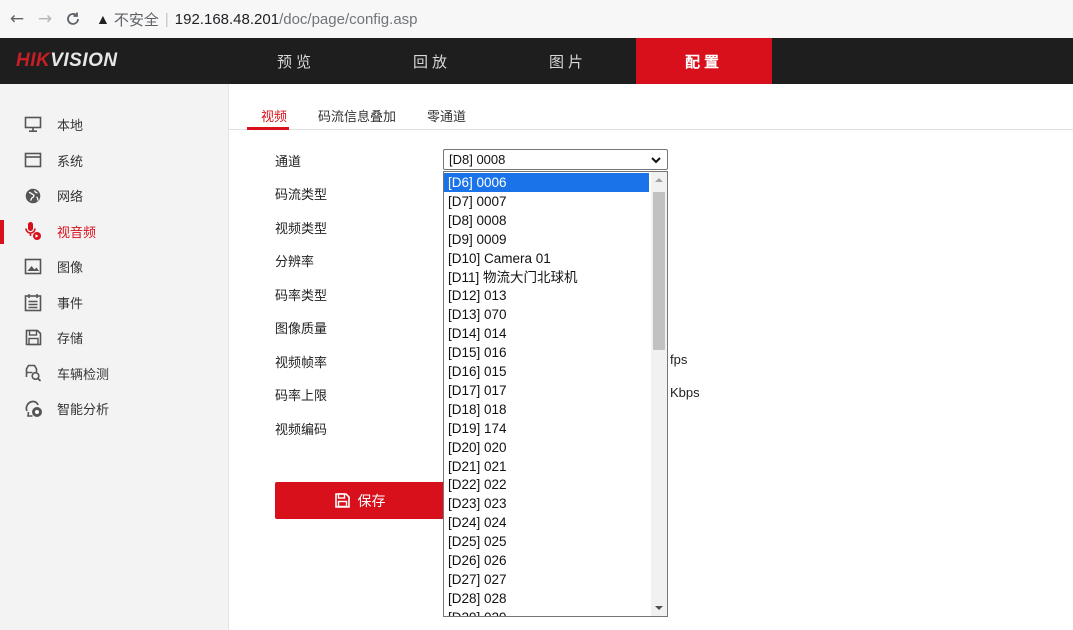  Describe the element at coordinates (114, 303) in the screenshot. I see `sidebar-item-event: 事件` at that location.